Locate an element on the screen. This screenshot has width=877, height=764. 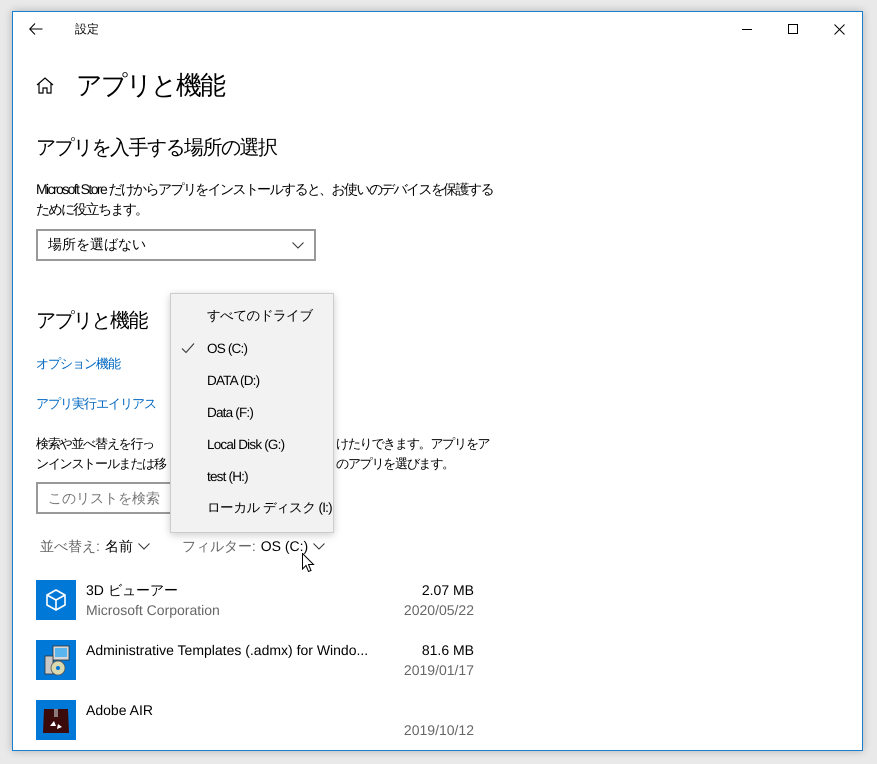
description-text: 検索や並べ替えを行っ is located at coordinates (95, 444).